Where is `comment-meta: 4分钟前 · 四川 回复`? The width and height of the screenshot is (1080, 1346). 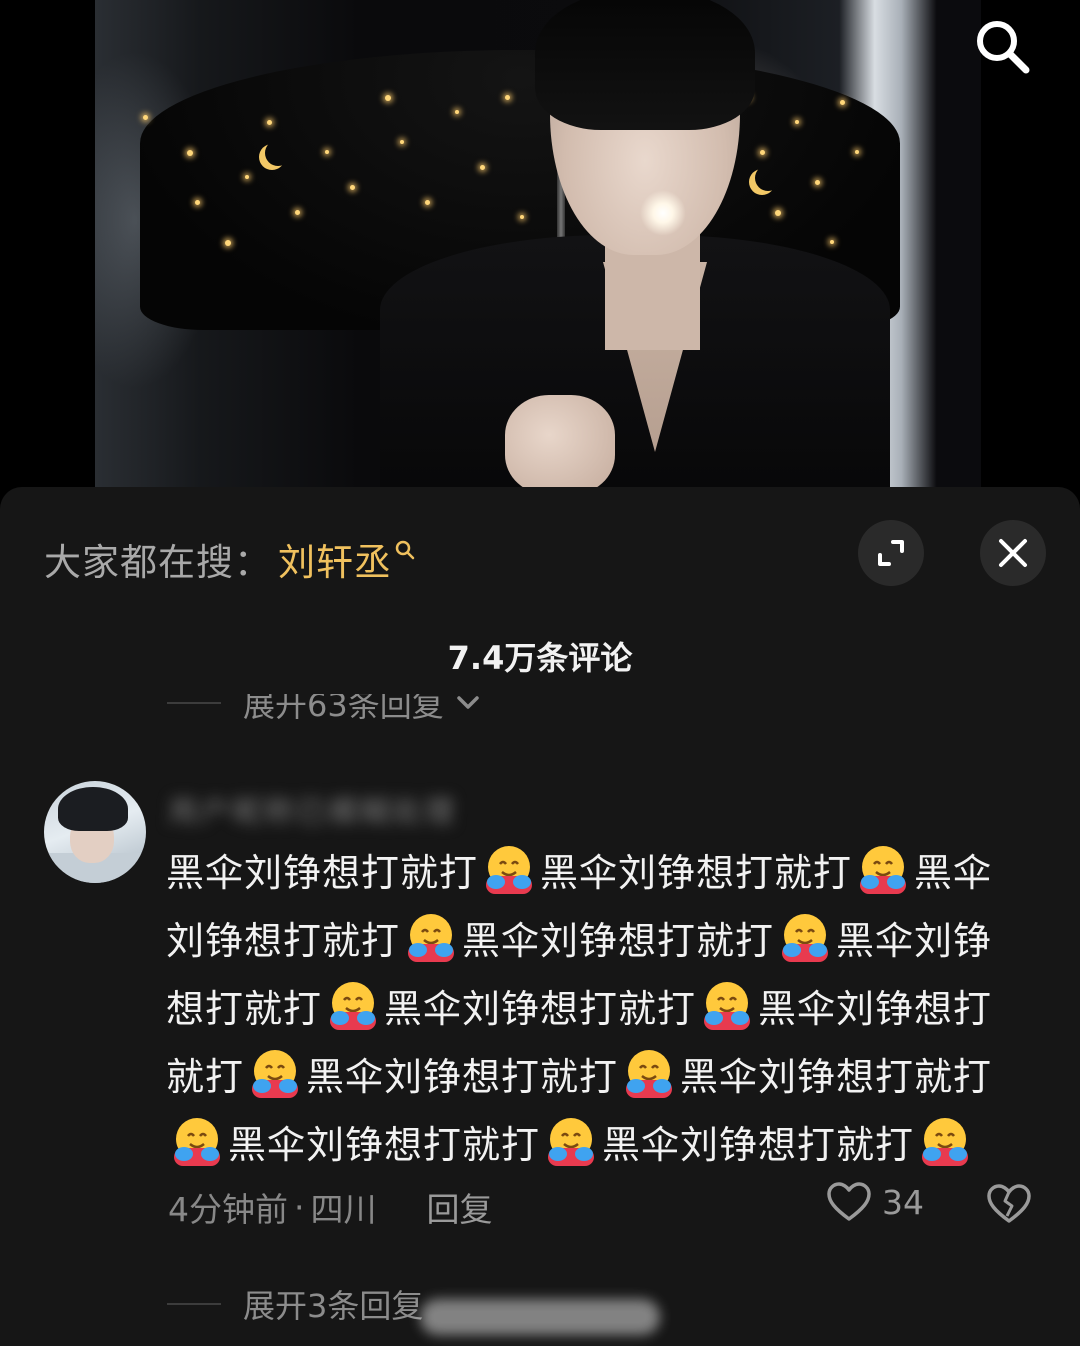
comment-meta: 4分钟前 · 四川 回复 is located at coordinates (330, 1207).